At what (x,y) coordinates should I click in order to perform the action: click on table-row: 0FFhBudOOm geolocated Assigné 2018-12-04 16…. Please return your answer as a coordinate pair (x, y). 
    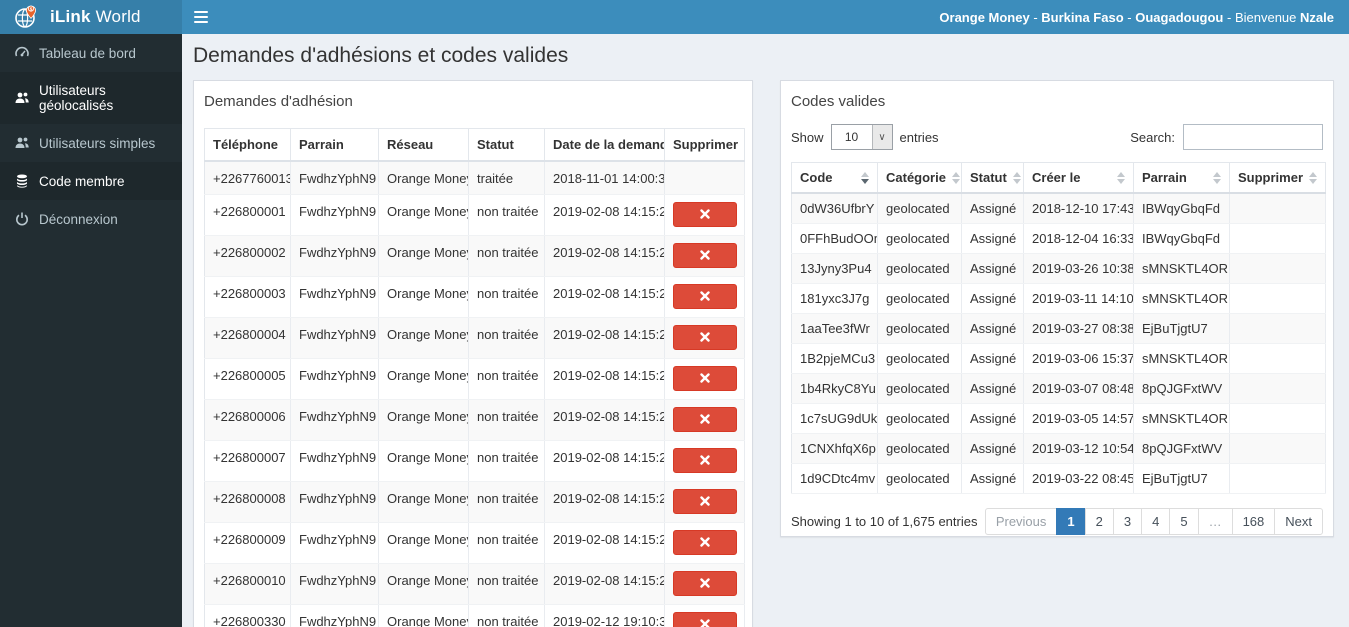
    Looking at the image, I should click on (1058, 238).